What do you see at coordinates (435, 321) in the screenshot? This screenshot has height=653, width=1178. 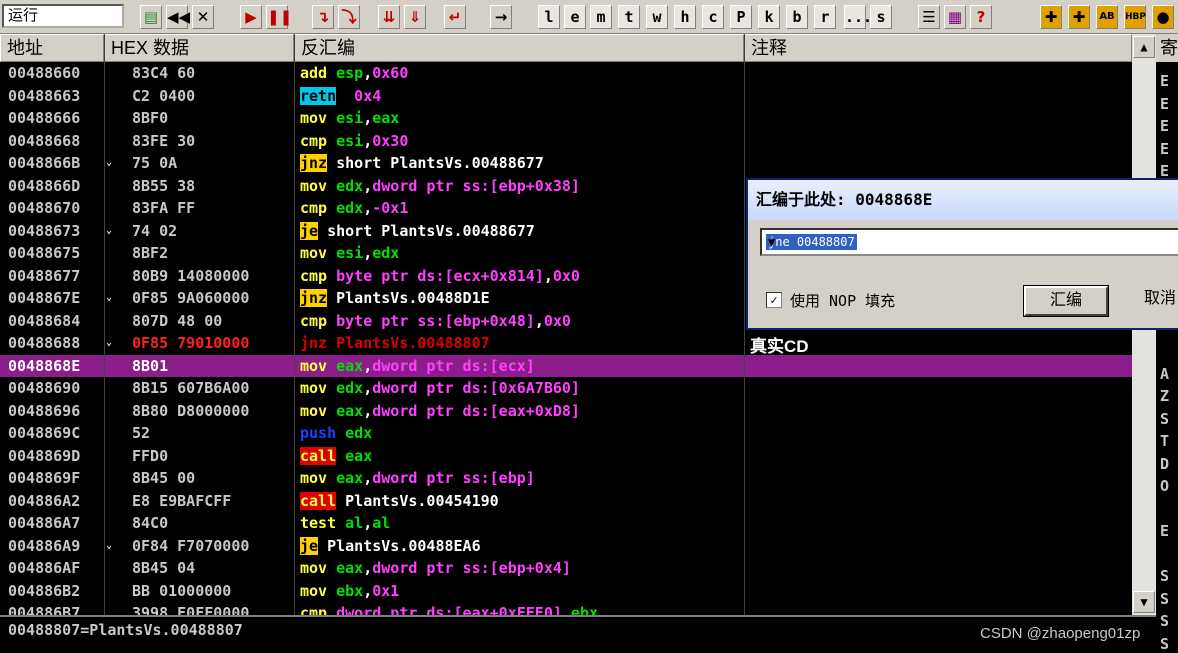 I see `row-disasm: cmp byte ptr ss:[ebp+0x48],0x0` at bounding box center [435, 321].